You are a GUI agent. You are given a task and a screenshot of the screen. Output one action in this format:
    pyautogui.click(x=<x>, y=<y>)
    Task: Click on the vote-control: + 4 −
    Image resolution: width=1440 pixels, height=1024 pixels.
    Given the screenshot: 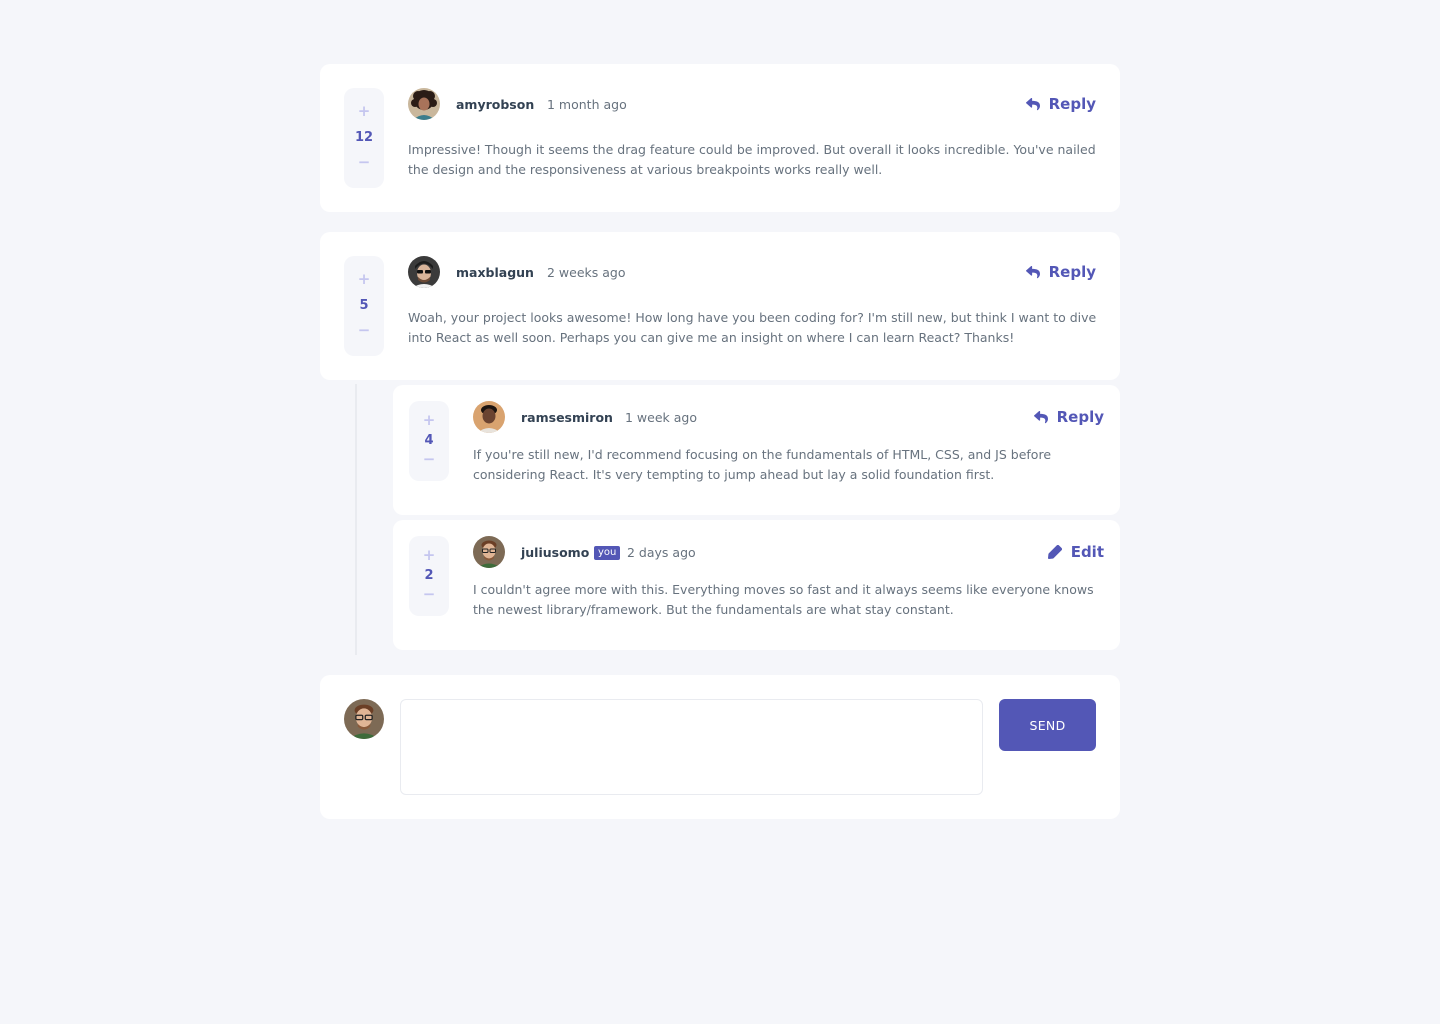 What is the action you would take?
    pyautogui.click(x=429, y=441)
    